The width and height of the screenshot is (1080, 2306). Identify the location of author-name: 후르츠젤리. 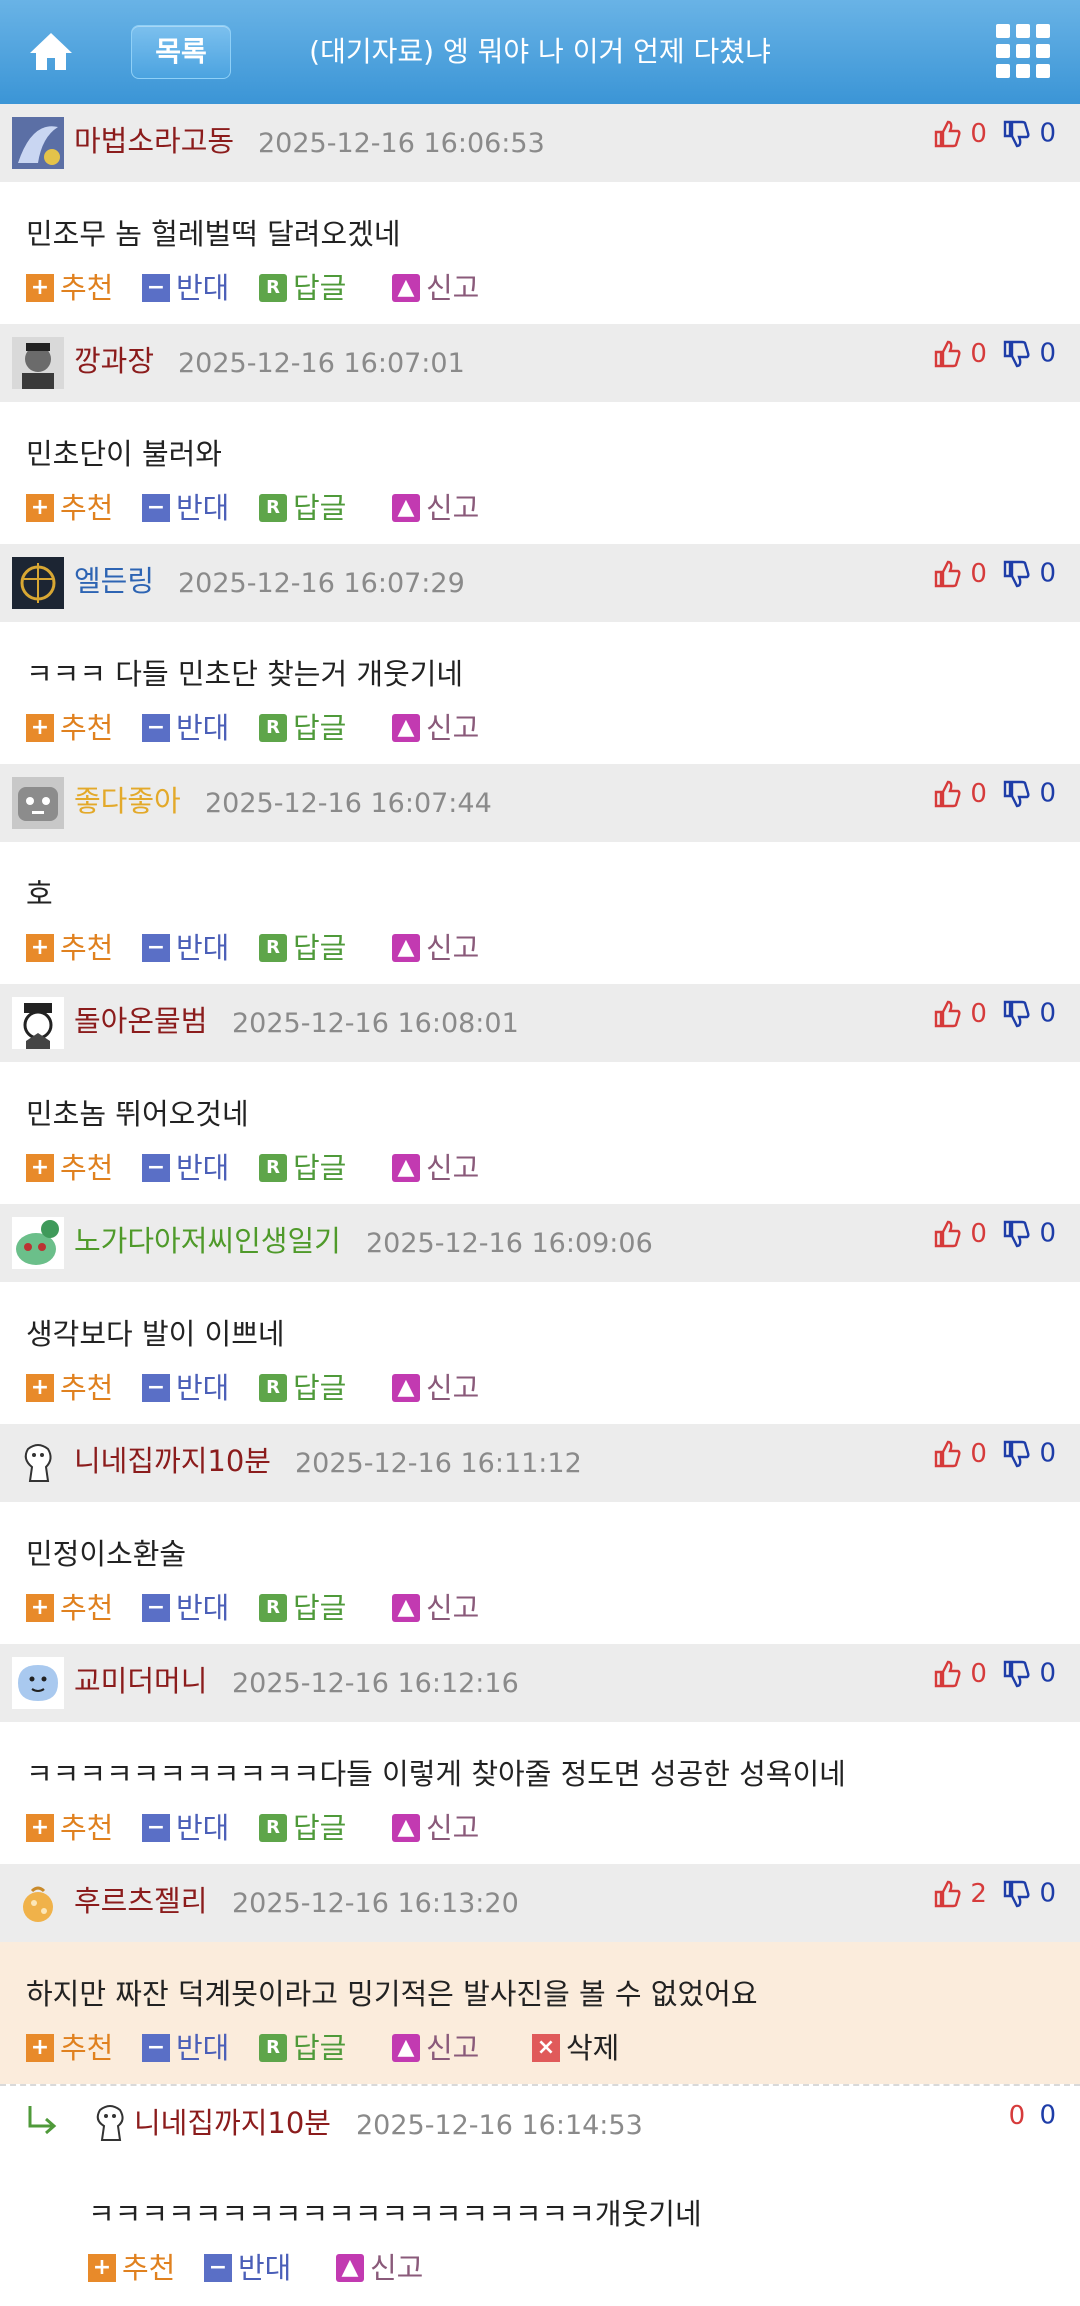
(140, 1901).